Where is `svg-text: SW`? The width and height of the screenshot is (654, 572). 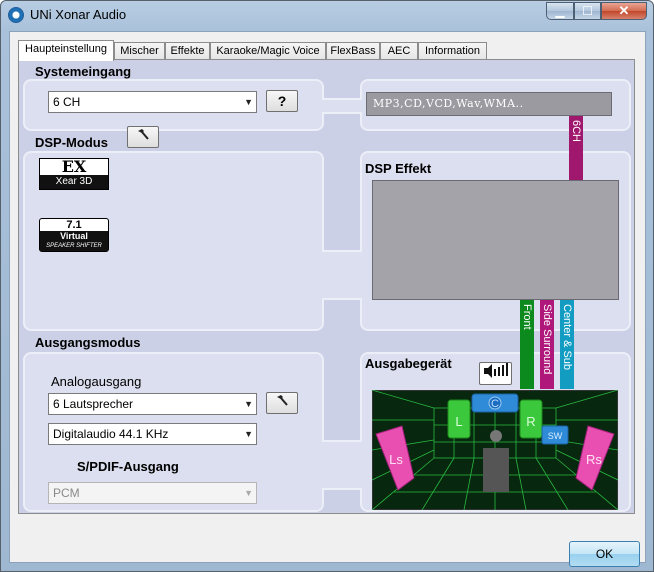 svg-text: SW is located at coordinates (555, 436).